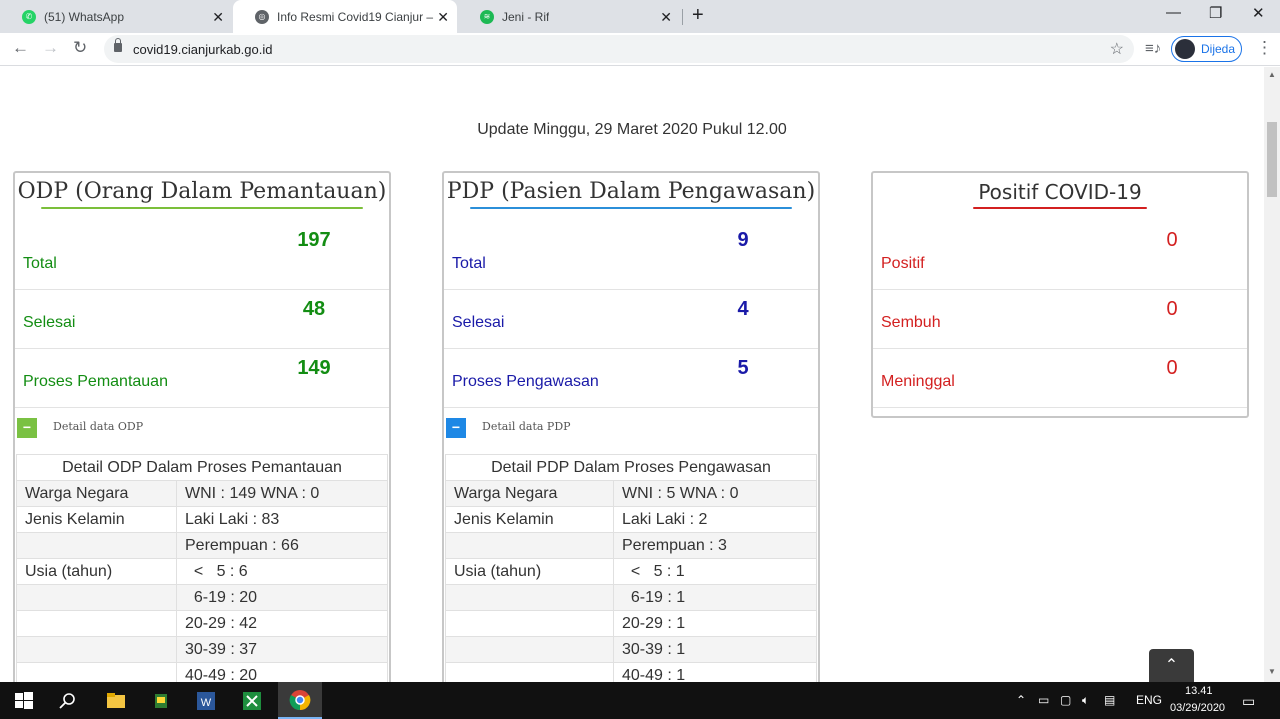  I want to click on restore-icon: ❐, so click(1215, 13).